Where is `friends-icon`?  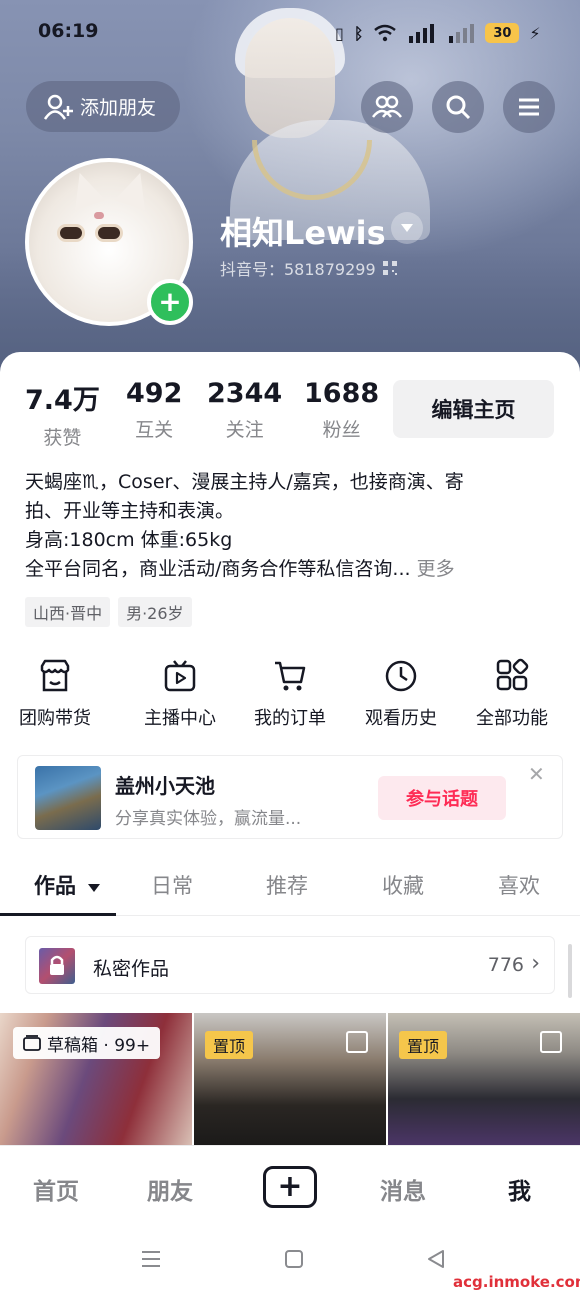 friends-icon is located at coordinates (387, 106).